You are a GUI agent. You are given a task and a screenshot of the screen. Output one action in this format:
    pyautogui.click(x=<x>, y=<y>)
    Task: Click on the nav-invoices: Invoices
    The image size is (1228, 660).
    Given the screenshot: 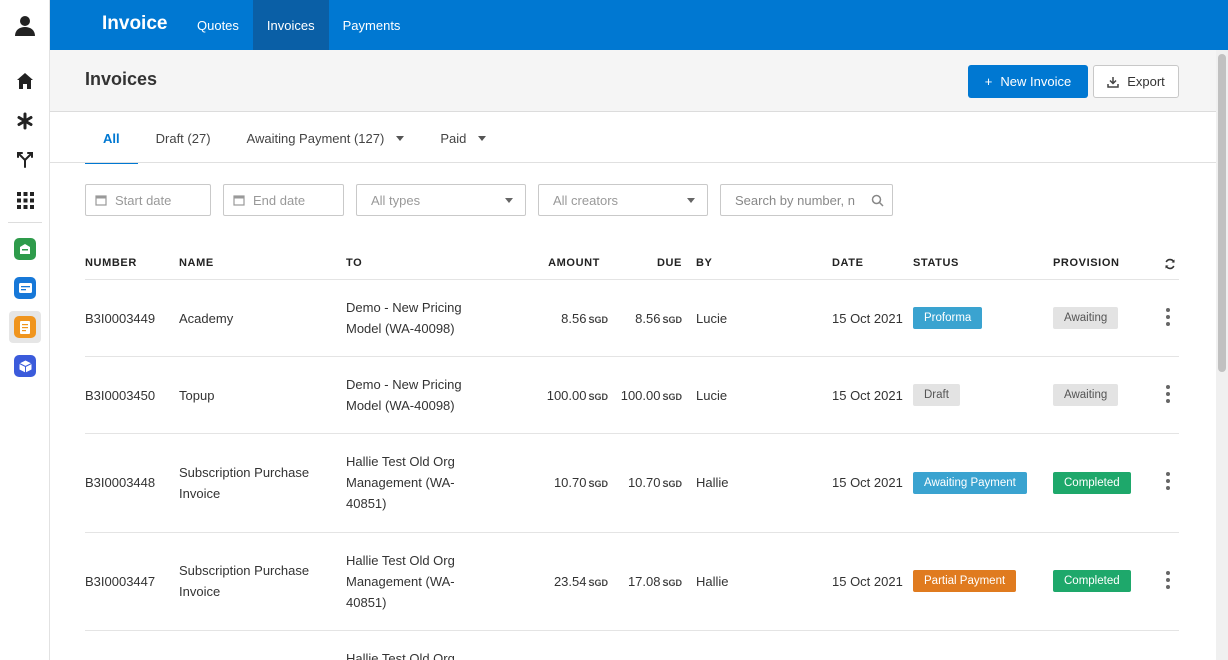 What is the action you would take?
    pyautogui.click(x=290, y=25)
    